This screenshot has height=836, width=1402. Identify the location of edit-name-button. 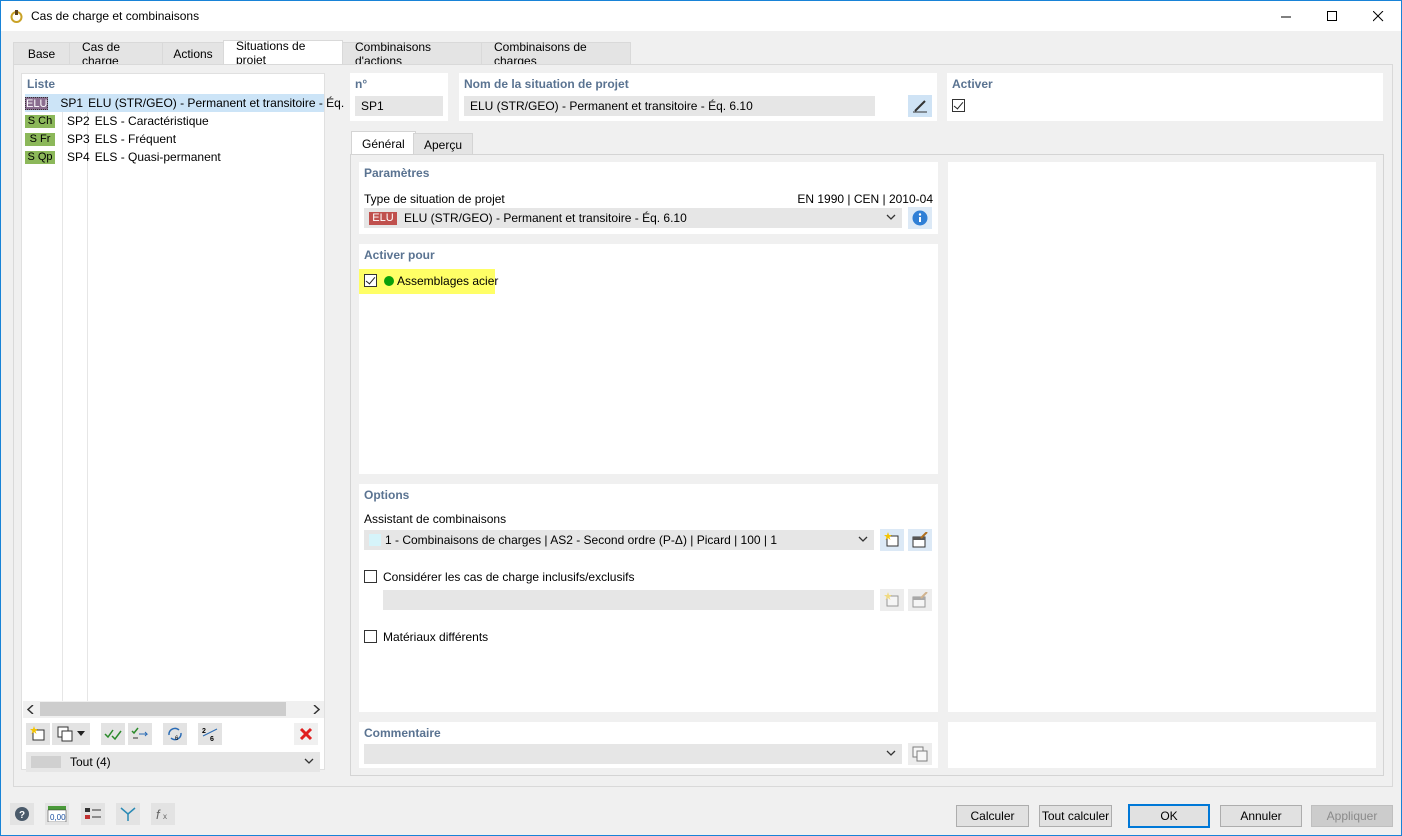
(920, 106).